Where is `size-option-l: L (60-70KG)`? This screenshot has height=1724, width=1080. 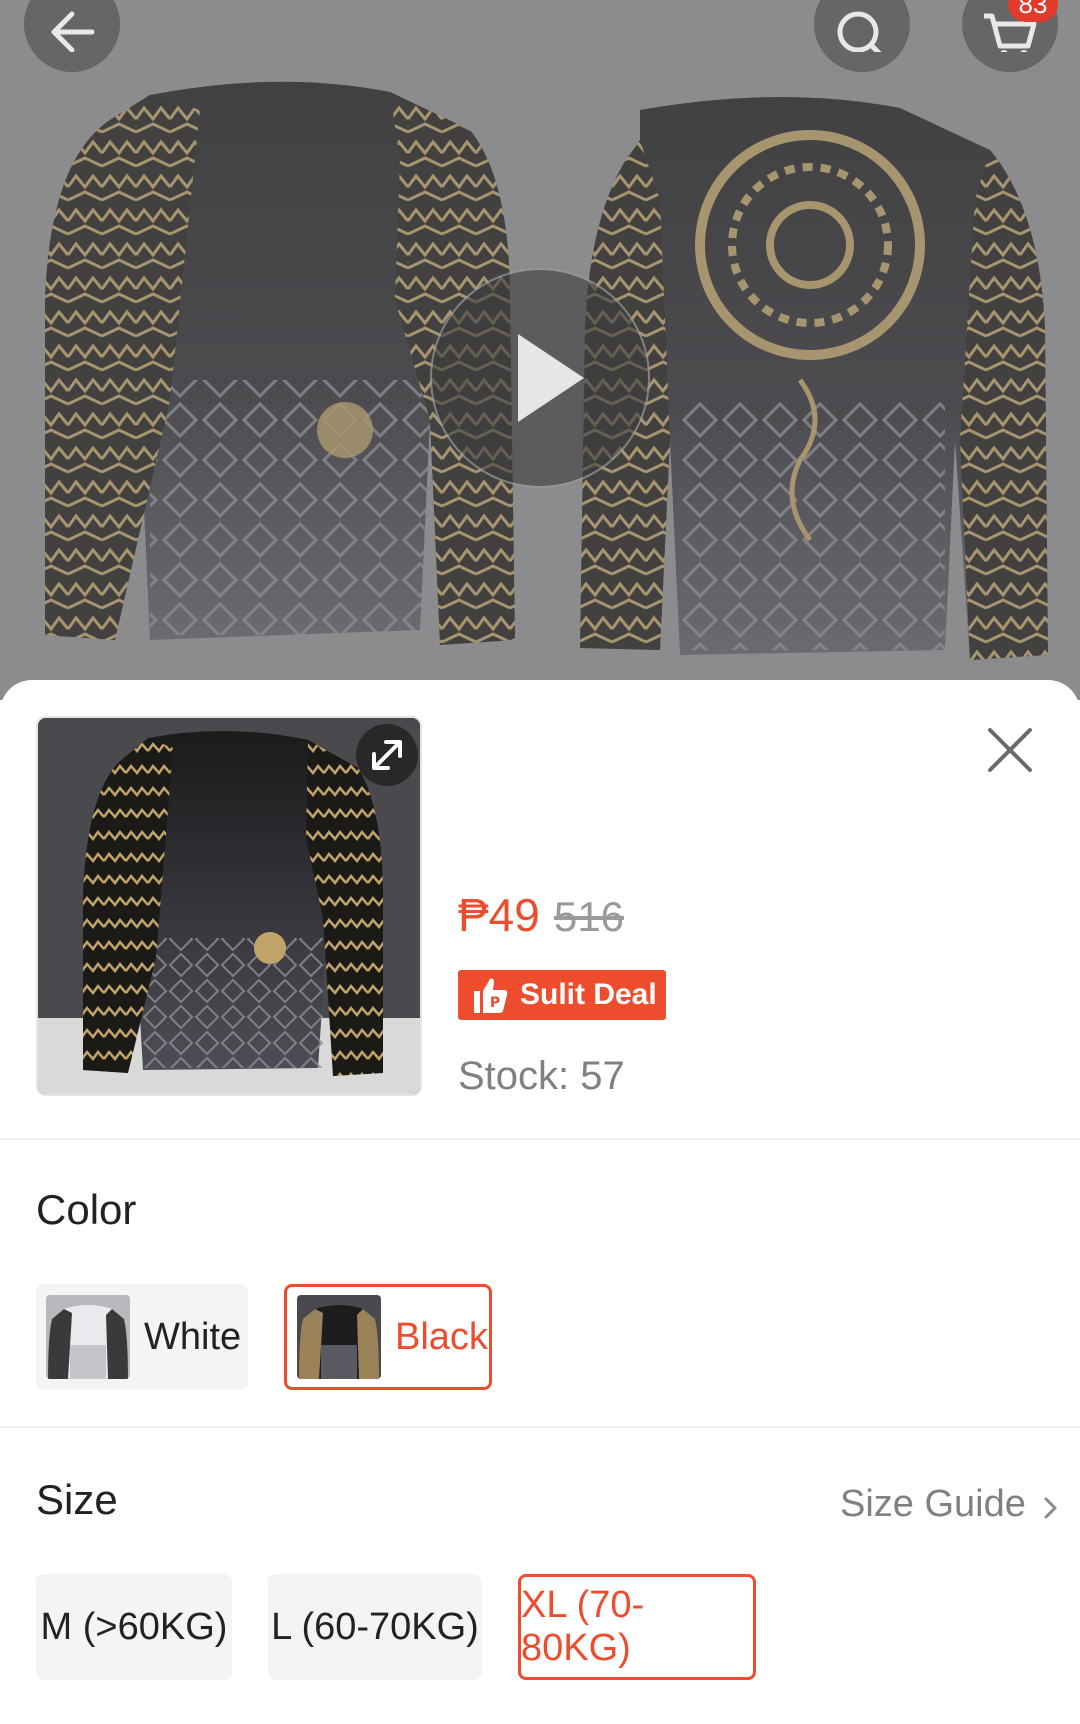
size-option-l: L (60-70KG) is located at coordinates (375, 1627).